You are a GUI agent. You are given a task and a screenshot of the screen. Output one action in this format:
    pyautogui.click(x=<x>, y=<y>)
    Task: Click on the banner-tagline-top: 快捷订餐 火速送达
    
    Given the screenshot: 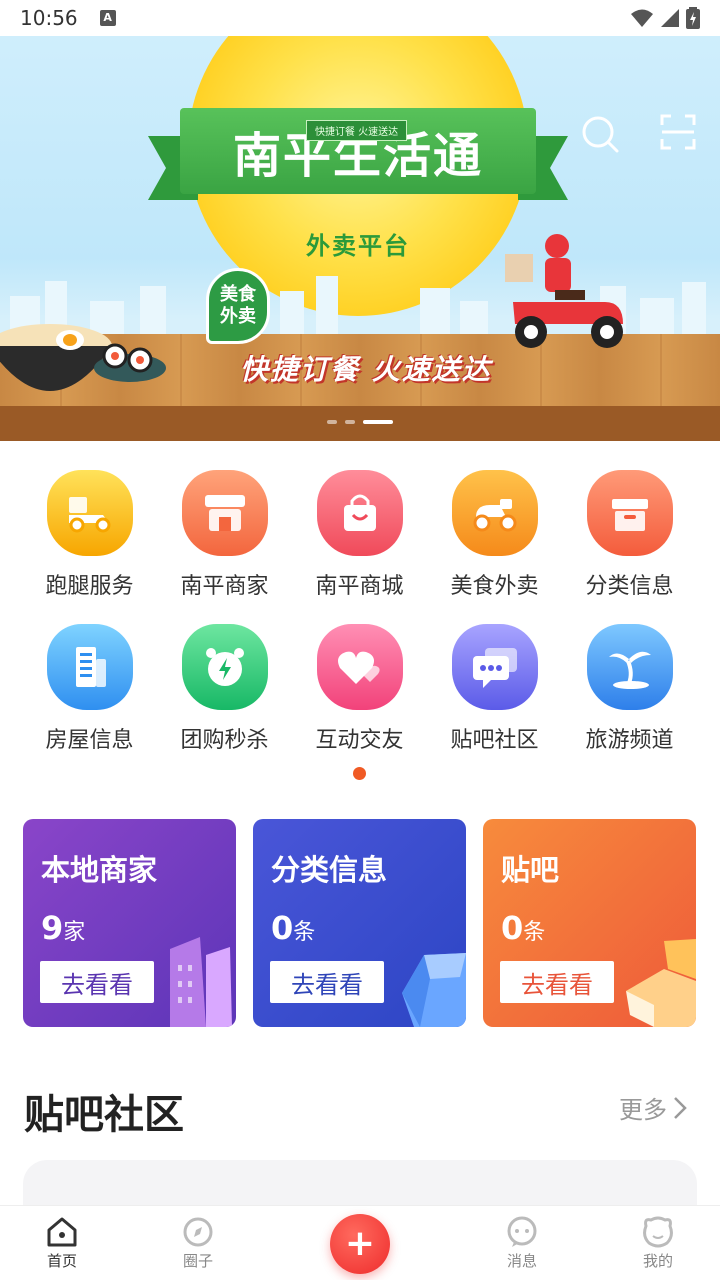 What is the action you would take?
    pyautogui.click(x=357, y=130)
    